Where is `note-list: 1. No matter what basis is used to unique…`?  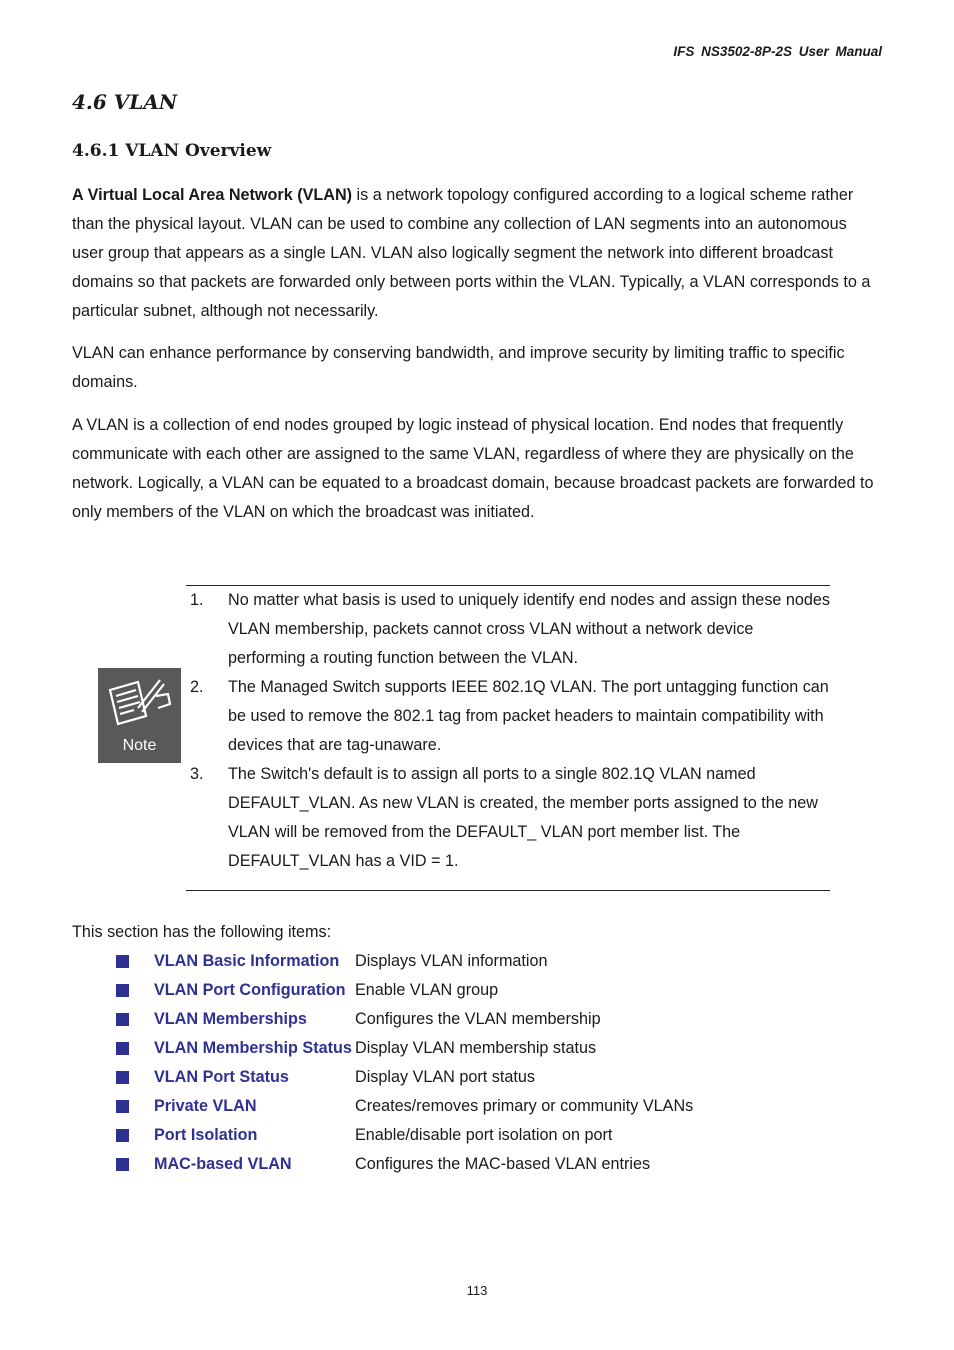
note-list: 1. No matter what basis is used to unique… is located at coordinates (510, 731).